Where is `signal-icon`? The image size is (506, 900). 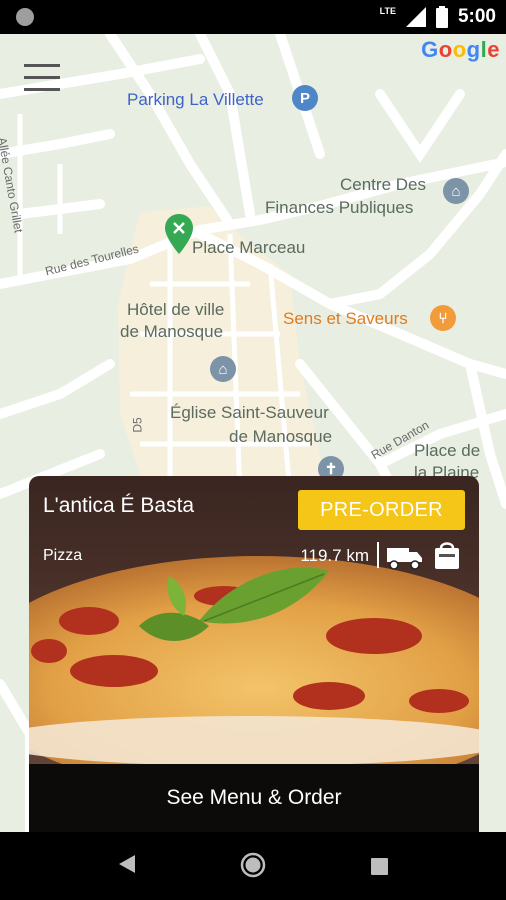 signal-icon is located at coordinates (415, 17).